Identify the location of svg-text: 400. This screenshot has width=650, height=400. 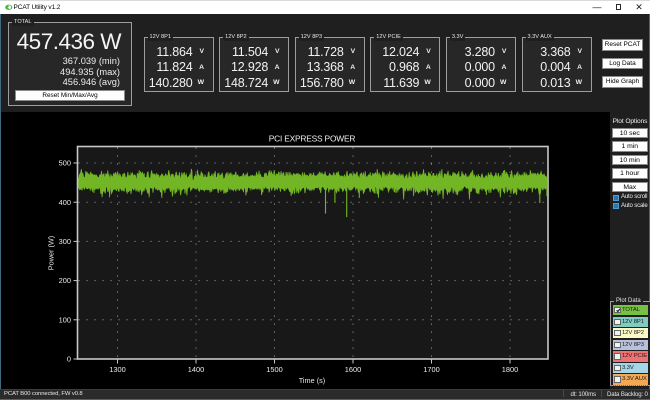
(65, 202).